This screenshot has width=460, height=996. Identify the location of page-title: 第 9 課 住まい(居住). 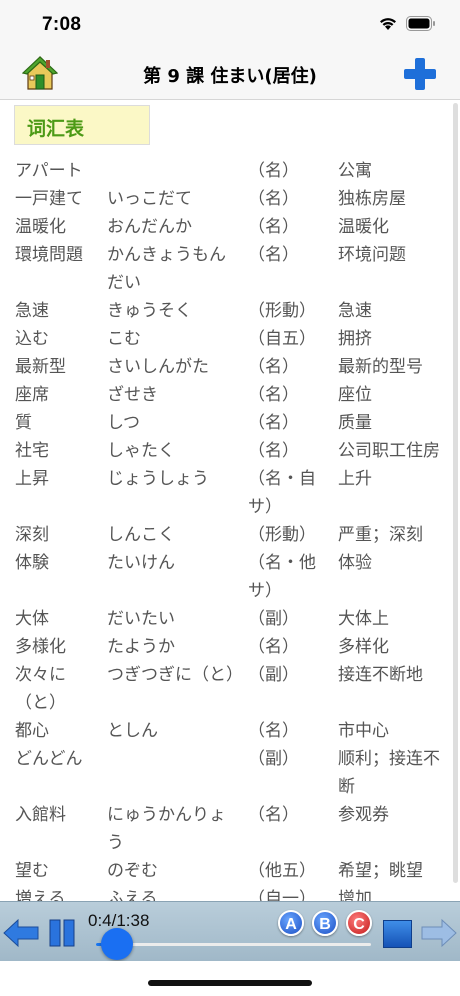
(230, 76).